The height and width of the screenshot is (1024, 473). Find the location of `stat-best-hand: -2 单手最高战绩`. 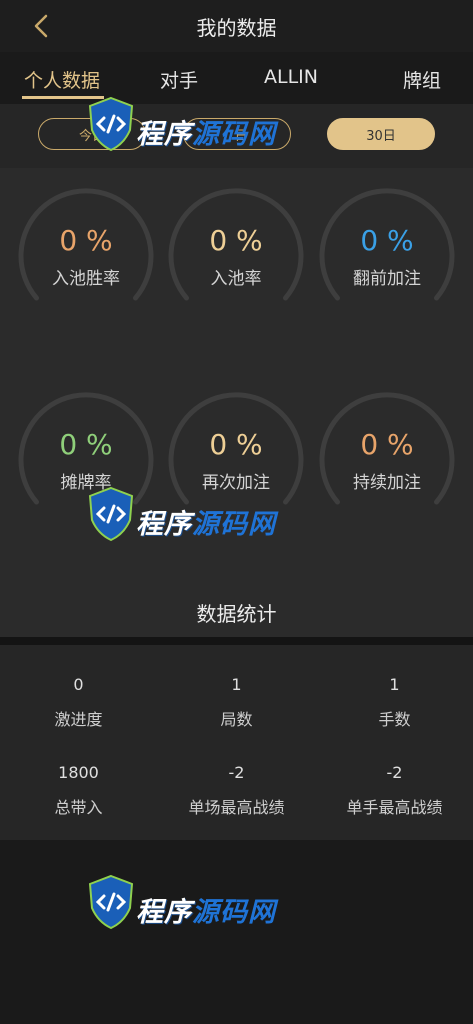

stat-best-hand: -2 单手最高战绩 is located at coordinates (394, 790).